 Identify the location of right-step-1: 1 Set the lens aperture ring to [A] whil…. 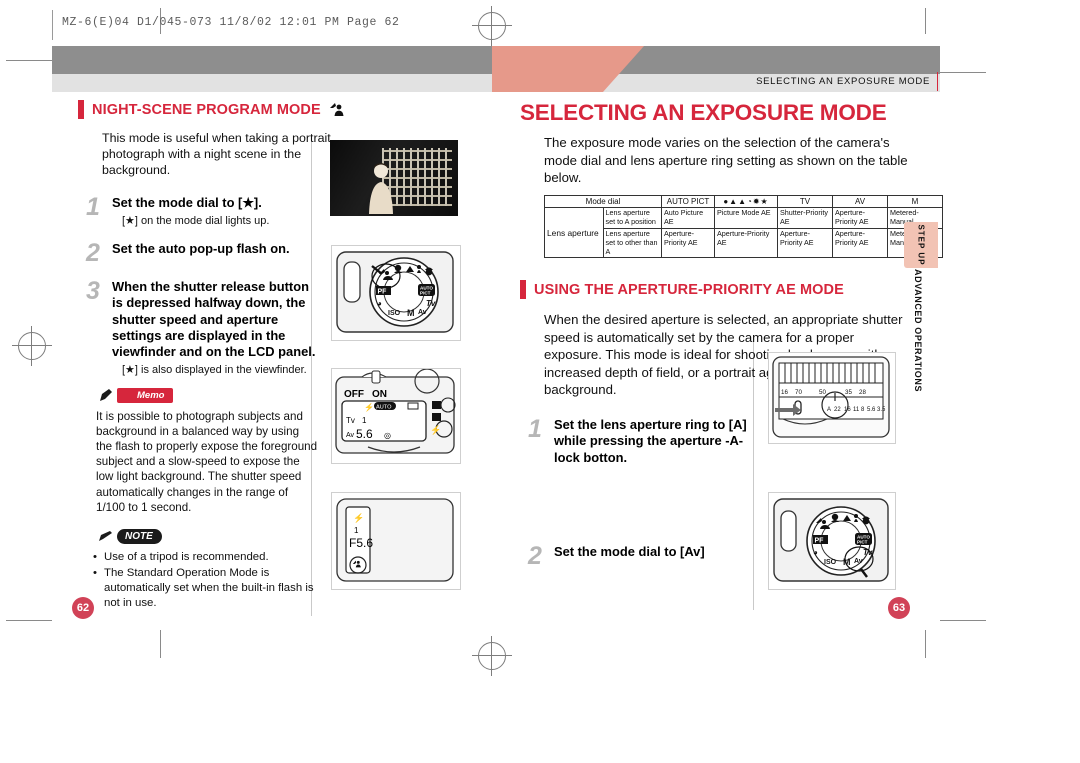
(643, 441).